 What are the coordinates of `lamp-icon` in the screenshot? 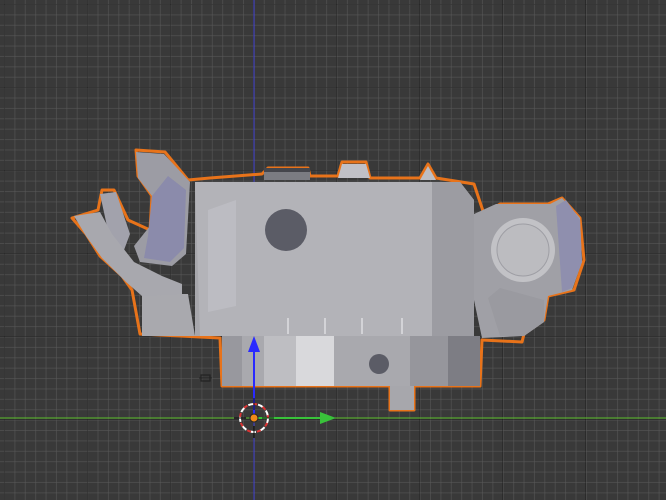 It's located at (205, 378).